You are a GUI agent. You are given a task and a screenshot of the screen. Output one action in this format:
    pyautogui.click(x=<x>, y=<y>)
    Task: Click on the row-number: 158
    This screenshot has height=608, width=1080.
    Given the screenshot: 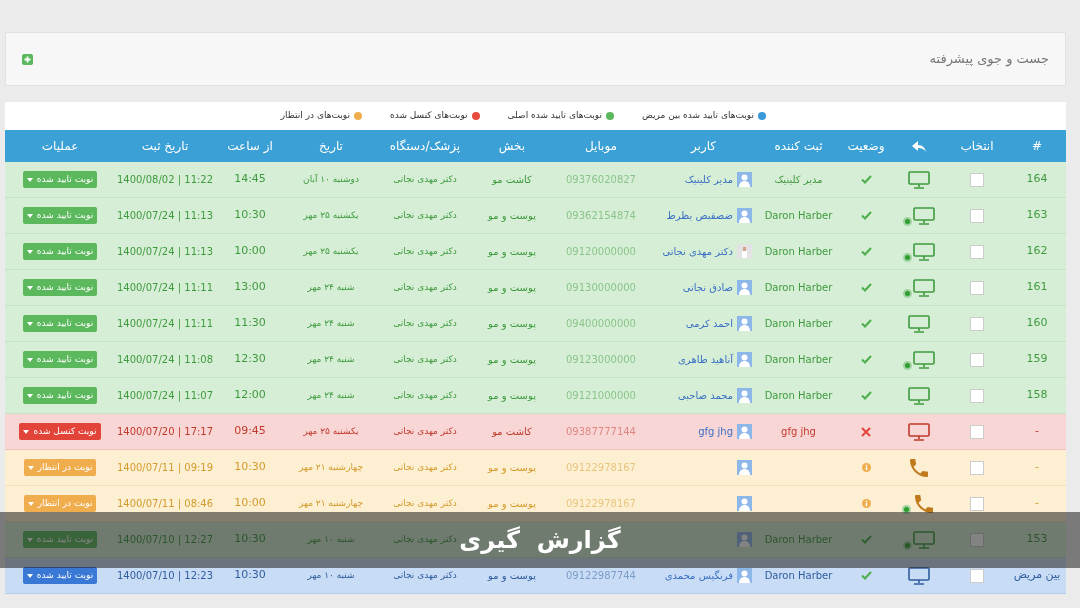 What is the action you would take?
    pyautogui.click(x=1037, y=395)
    